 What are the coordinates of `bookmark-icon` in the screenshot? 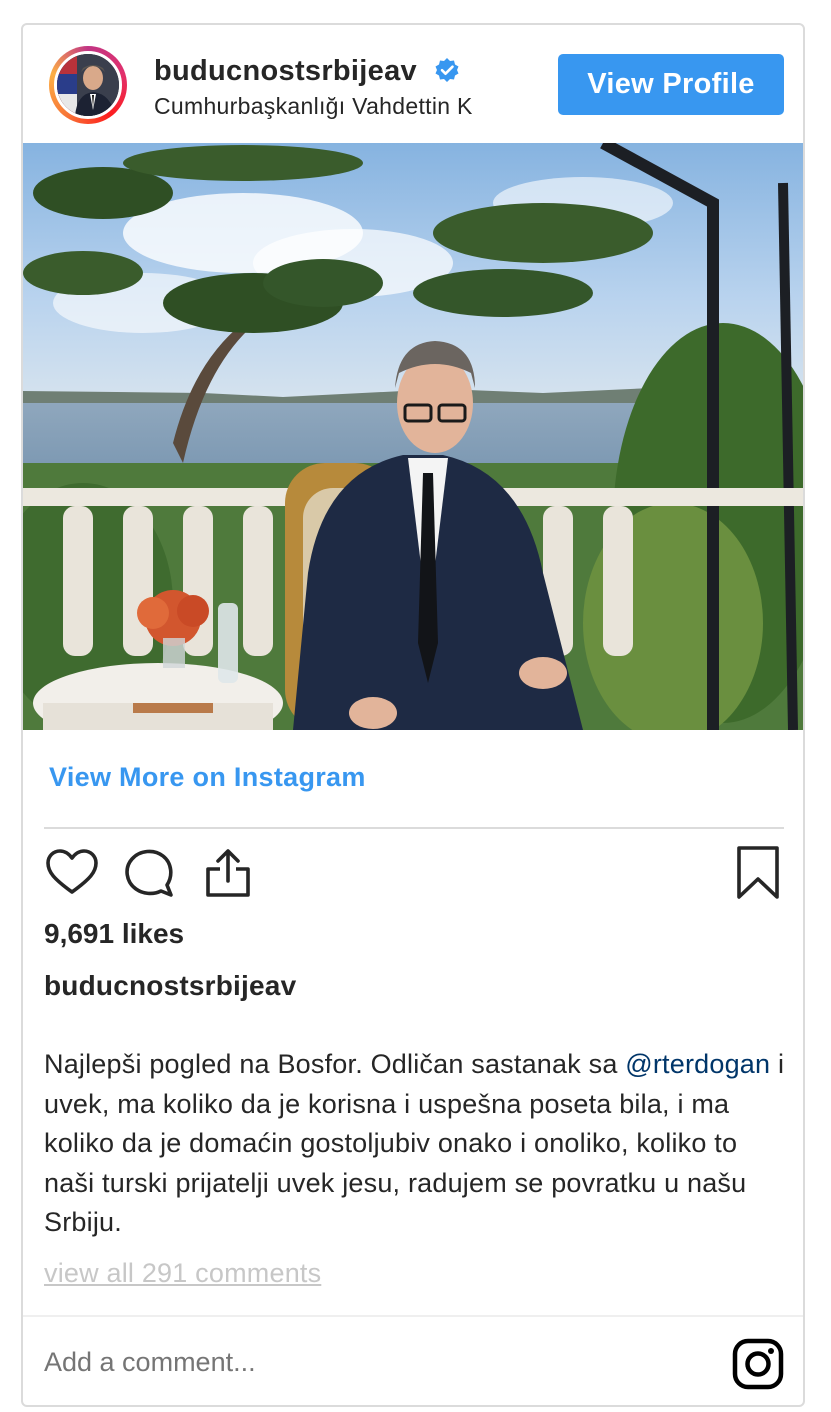 It's located at (758, 873).